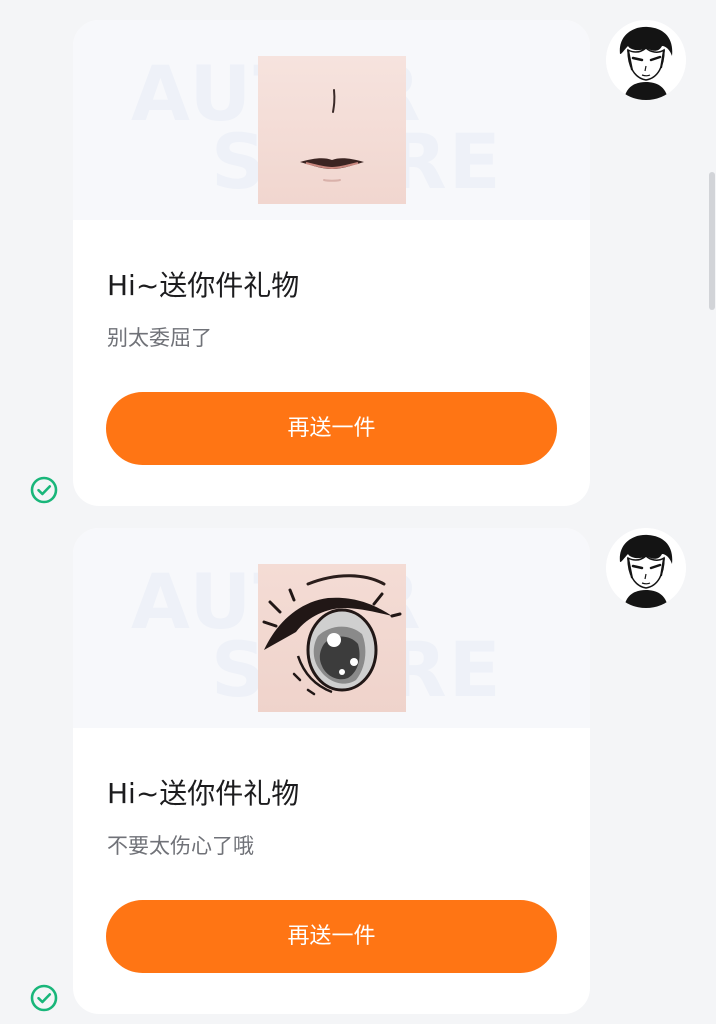  Describe the element at coordinates (159, 338) in the screenshot. I see `gift-subtitle: 别太委屈了` at that location.